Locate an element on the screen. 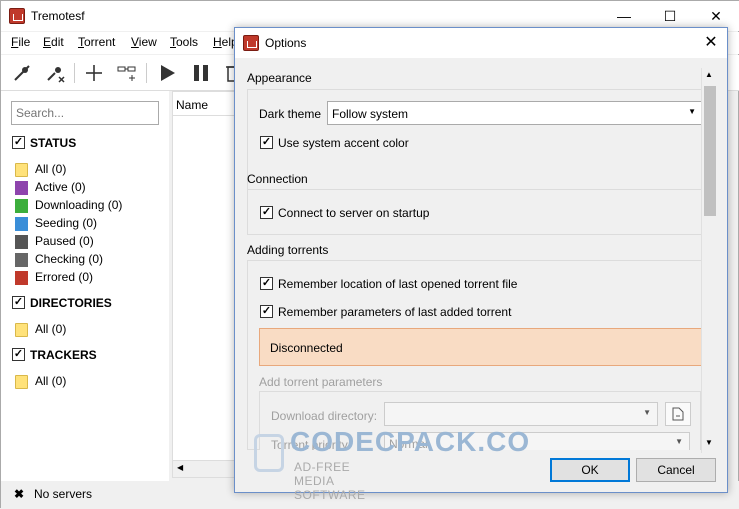  menu-tools: Tools is located at coordinates (184, 42).